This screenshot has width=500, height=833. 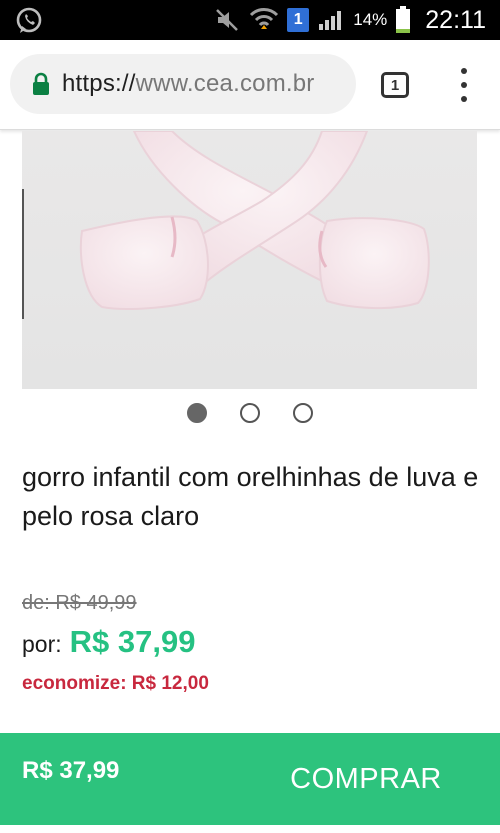 What do you see at coordinates (79, 603) in the screenshot?
I see `original-price: de: R$ 49,99` at bounding box center [79, 603].